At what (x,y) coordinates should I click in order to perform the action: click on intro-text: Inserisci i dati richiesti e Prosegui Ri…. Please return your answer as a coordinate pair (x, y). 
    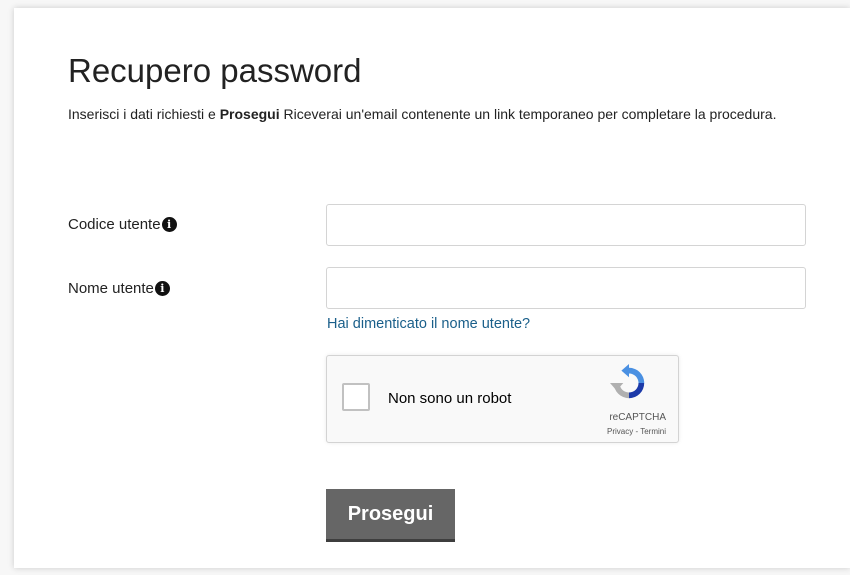
    Looking at the image, I should click on (438, 114).